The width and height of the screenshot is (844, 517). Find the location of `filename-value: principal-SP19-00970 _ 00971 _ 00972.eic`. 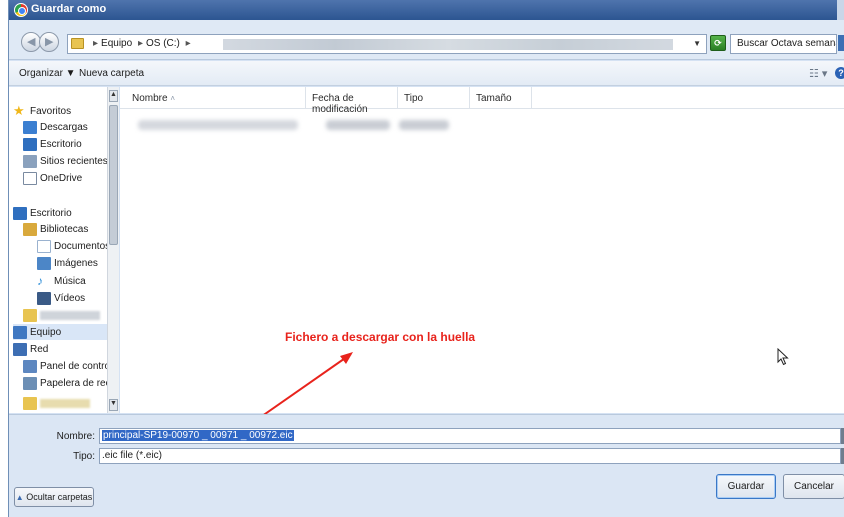

filename-value: principal-SP19-00970 _ 00971 _ 00972.eic is located at coordinates (198, 435).